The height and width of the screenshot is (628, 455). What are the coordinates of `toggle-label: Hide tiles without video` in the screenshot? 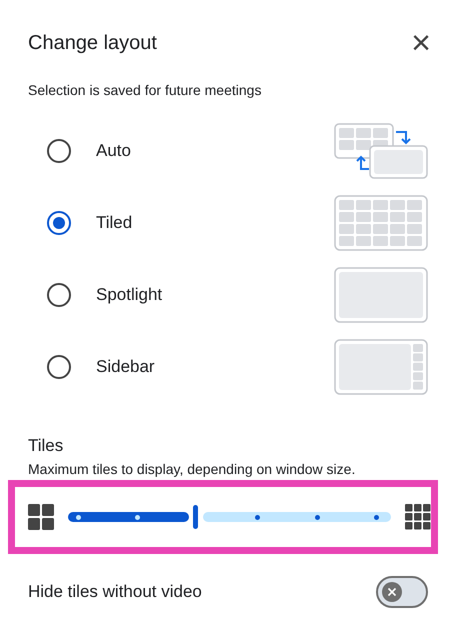 It's located at (115, 591).